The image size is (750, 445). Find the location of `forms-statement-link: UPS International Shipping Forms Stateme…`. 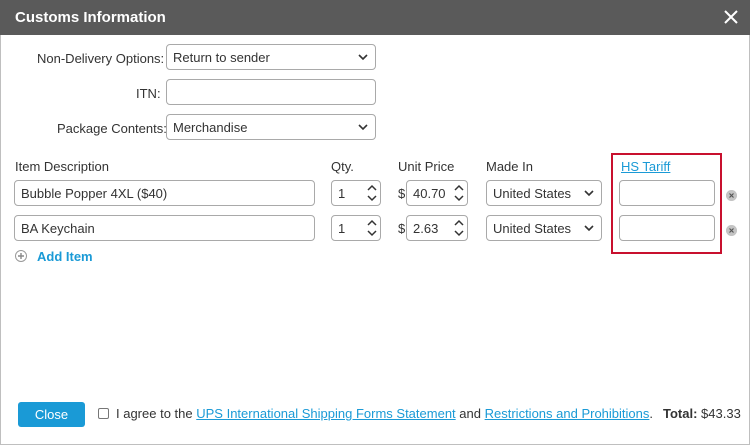

forms-statement-link: UPS International Shipping Forms Stateme… is located at coordinates (325, 413).